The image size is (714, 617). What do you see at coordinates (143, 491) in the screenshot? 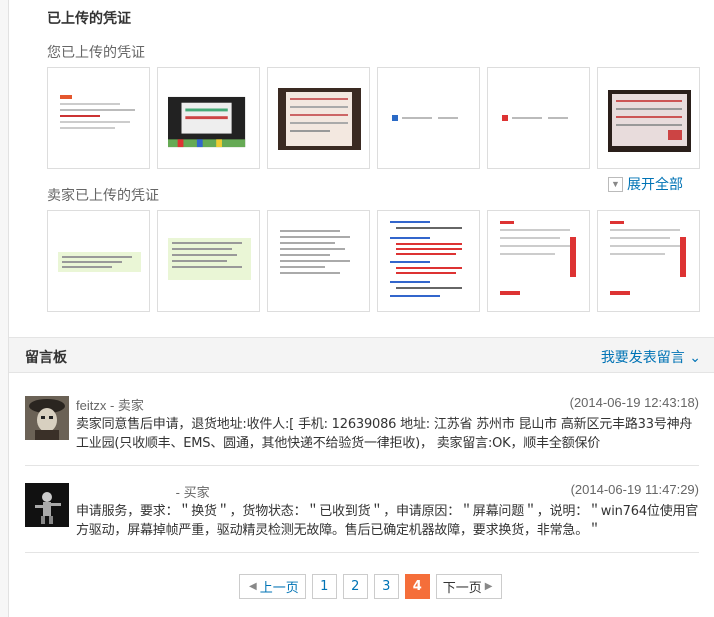
I see `message-author: - 买家` at bounding box center [143, 491].